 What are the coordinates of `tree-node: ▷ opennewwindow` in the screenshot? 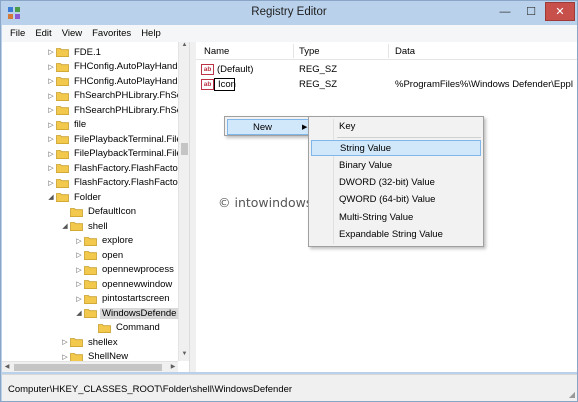 It's located at (124, 284).